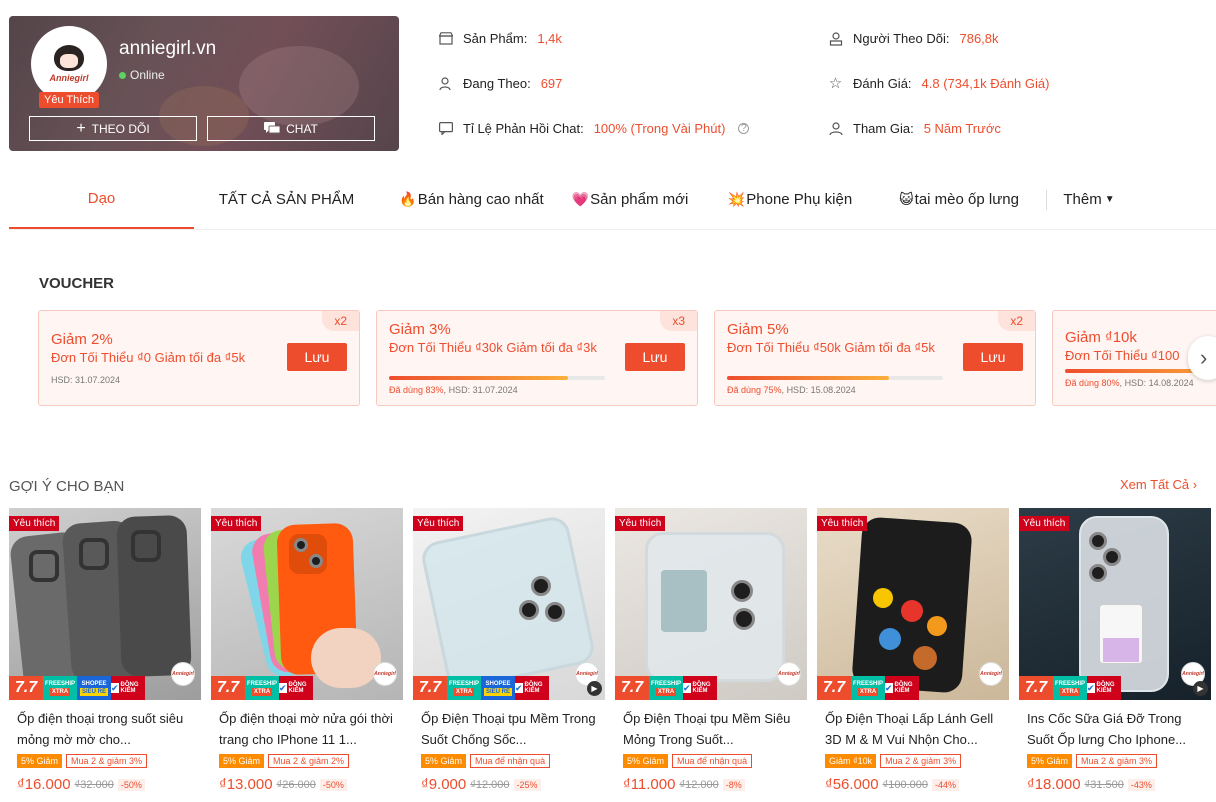  What do you see at coordinates (309, 761) in the screenshot?
I see `combo-tag: Mua 2 & giảm 2%` at bounding box center [309, 761].